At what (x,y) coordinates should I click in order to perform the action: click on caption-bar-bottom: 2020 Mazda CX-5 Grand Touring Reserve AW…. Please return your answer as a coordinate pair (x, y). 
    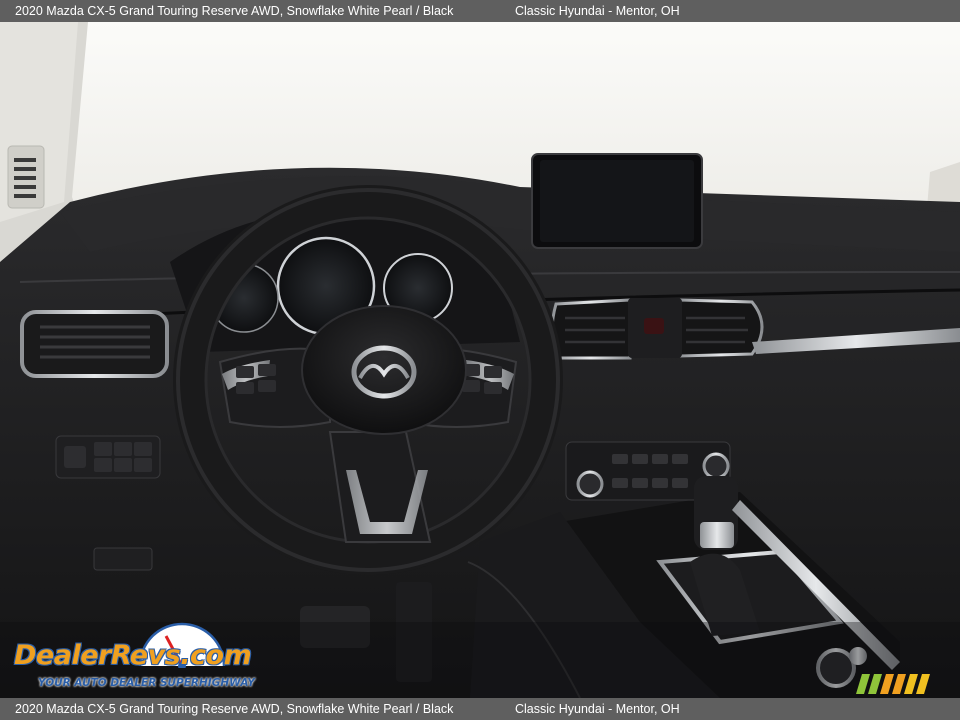
    Looking at the image, I should click on (480, 709).